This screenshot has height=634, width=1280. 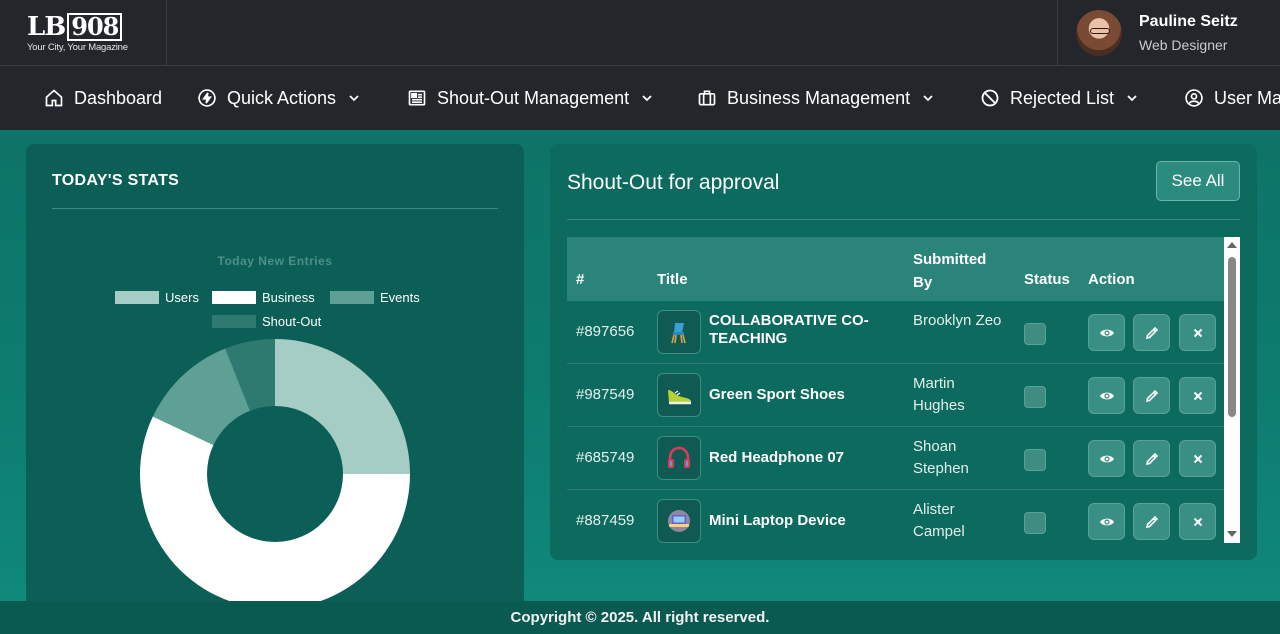 What do you see at coordinates (580, 279) in the screenshot?
I see `col-id: #` at bounding box center [580, 279].